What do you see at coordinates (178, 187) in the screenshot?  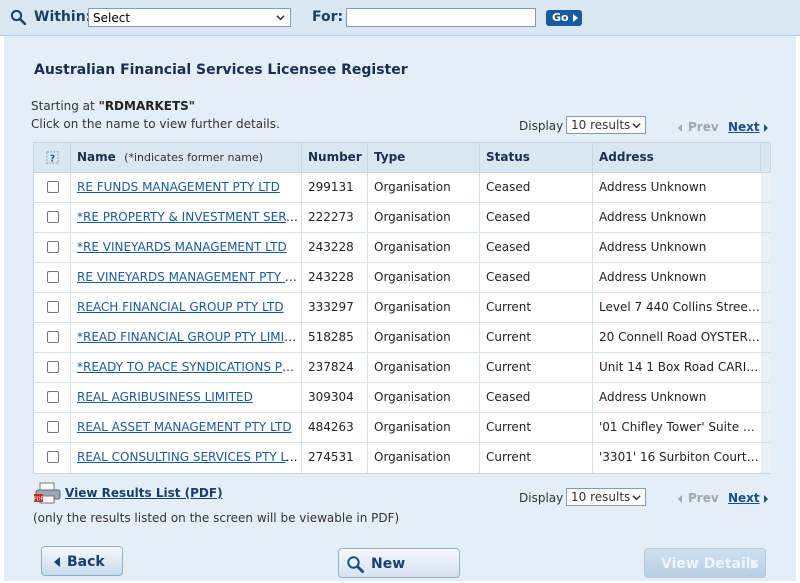 I see `licensee-name-link: RE FUNDS MANAGEMENT PTY LTD` at bounding box center [178, 187].